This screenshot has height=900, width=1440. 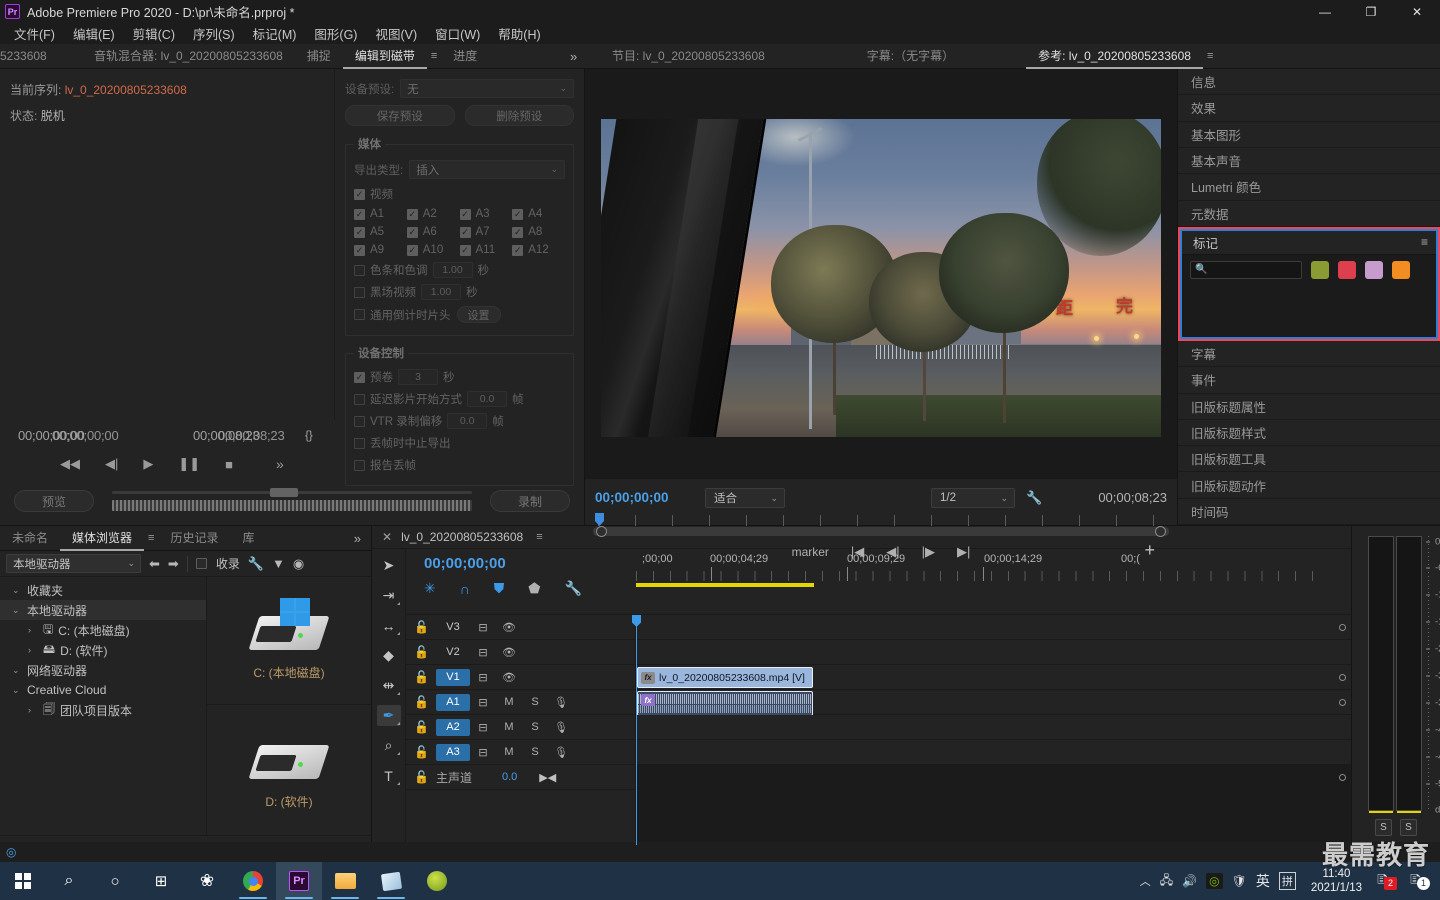 What do you see at coordinates (319, 56) in the screenshot?
I see `tab-capture: 捕捉` at bounding box center [319, 56].